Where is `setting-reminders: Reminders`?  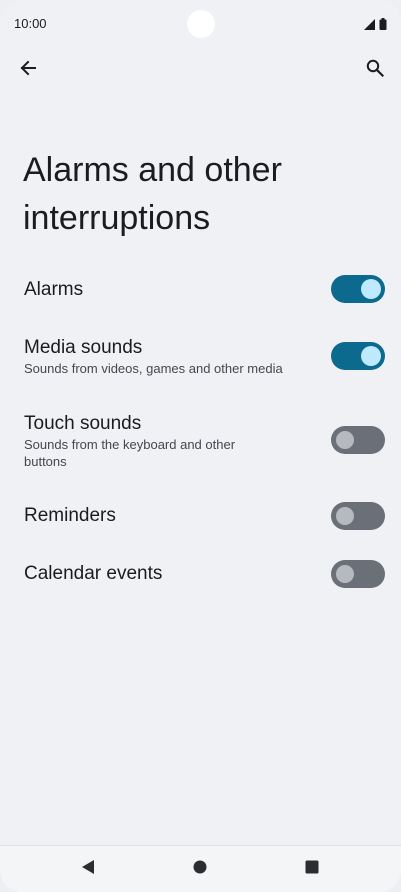
setting-reminders: Reminders is located at coordinates (200, 516).